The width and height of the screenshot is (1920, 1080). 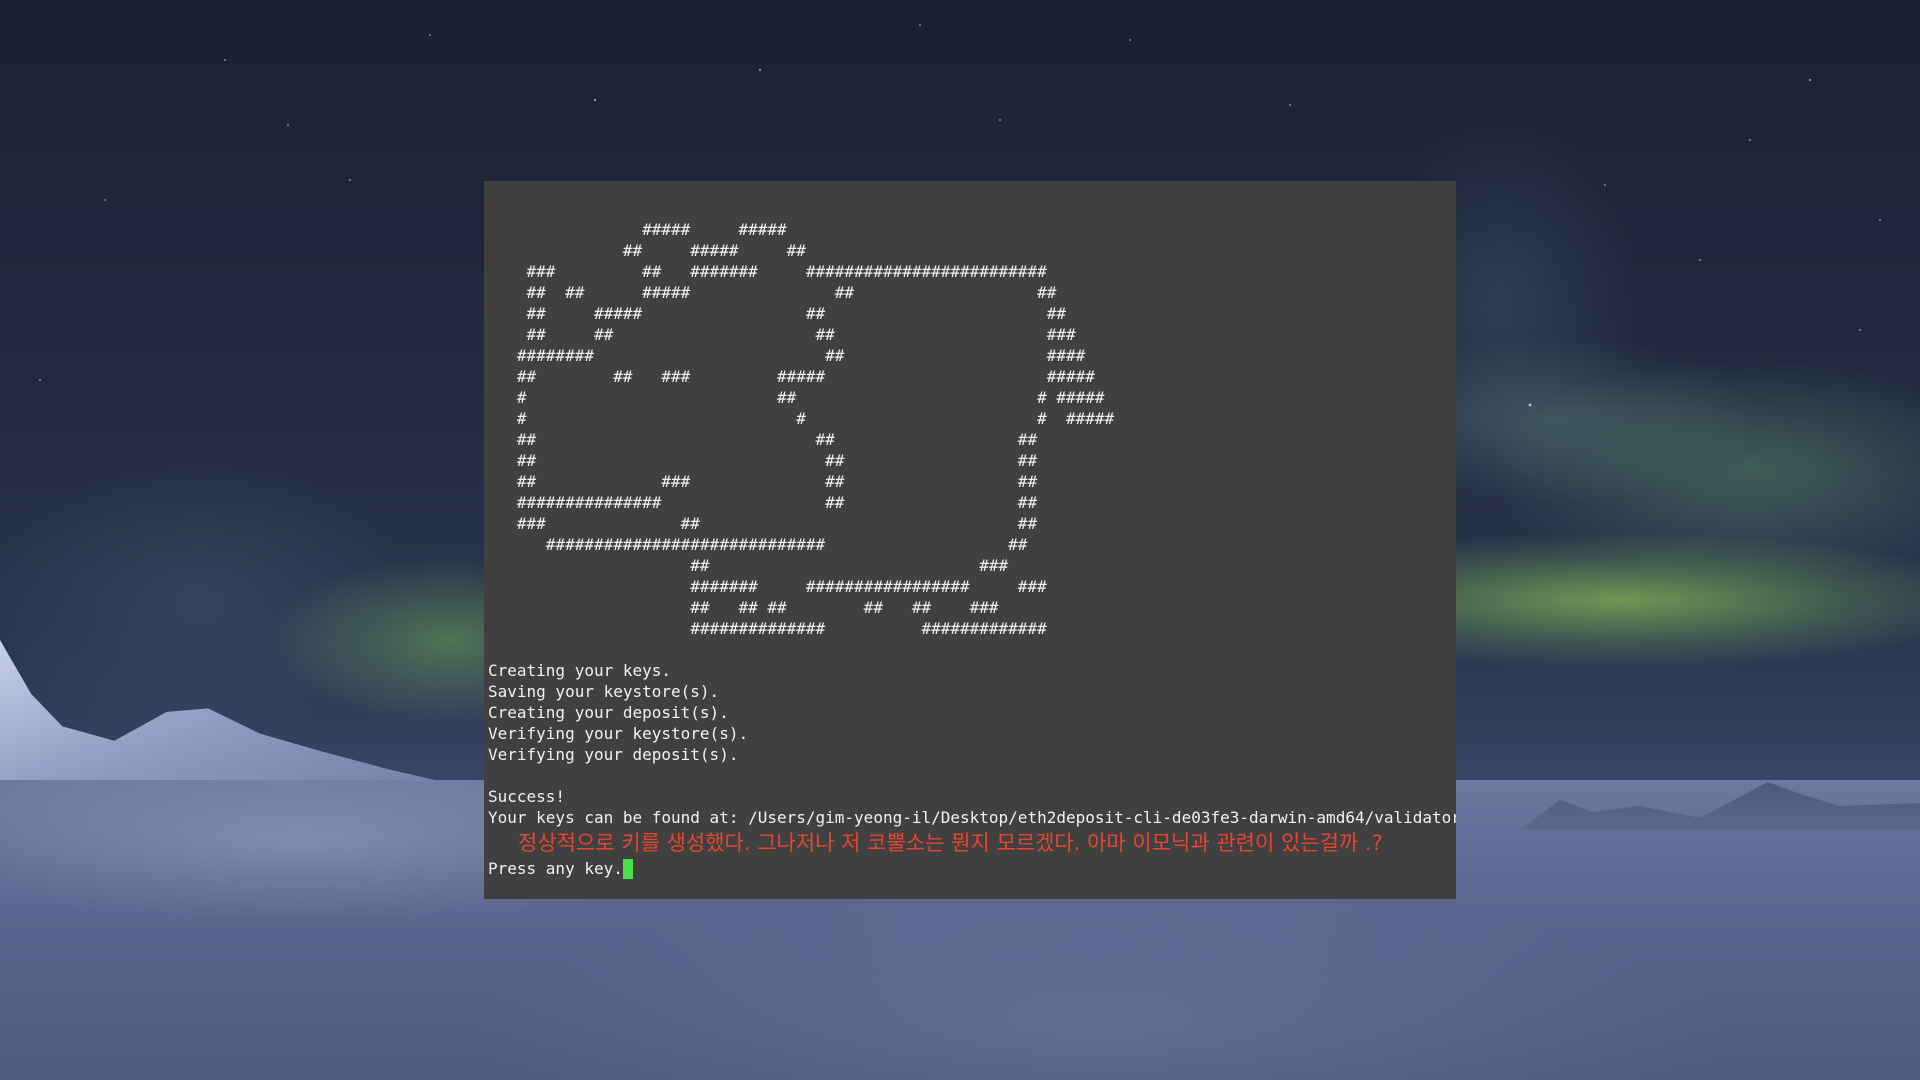 I want to click on press-any-key-prompt: Press any key., so click(x=972, y=868).